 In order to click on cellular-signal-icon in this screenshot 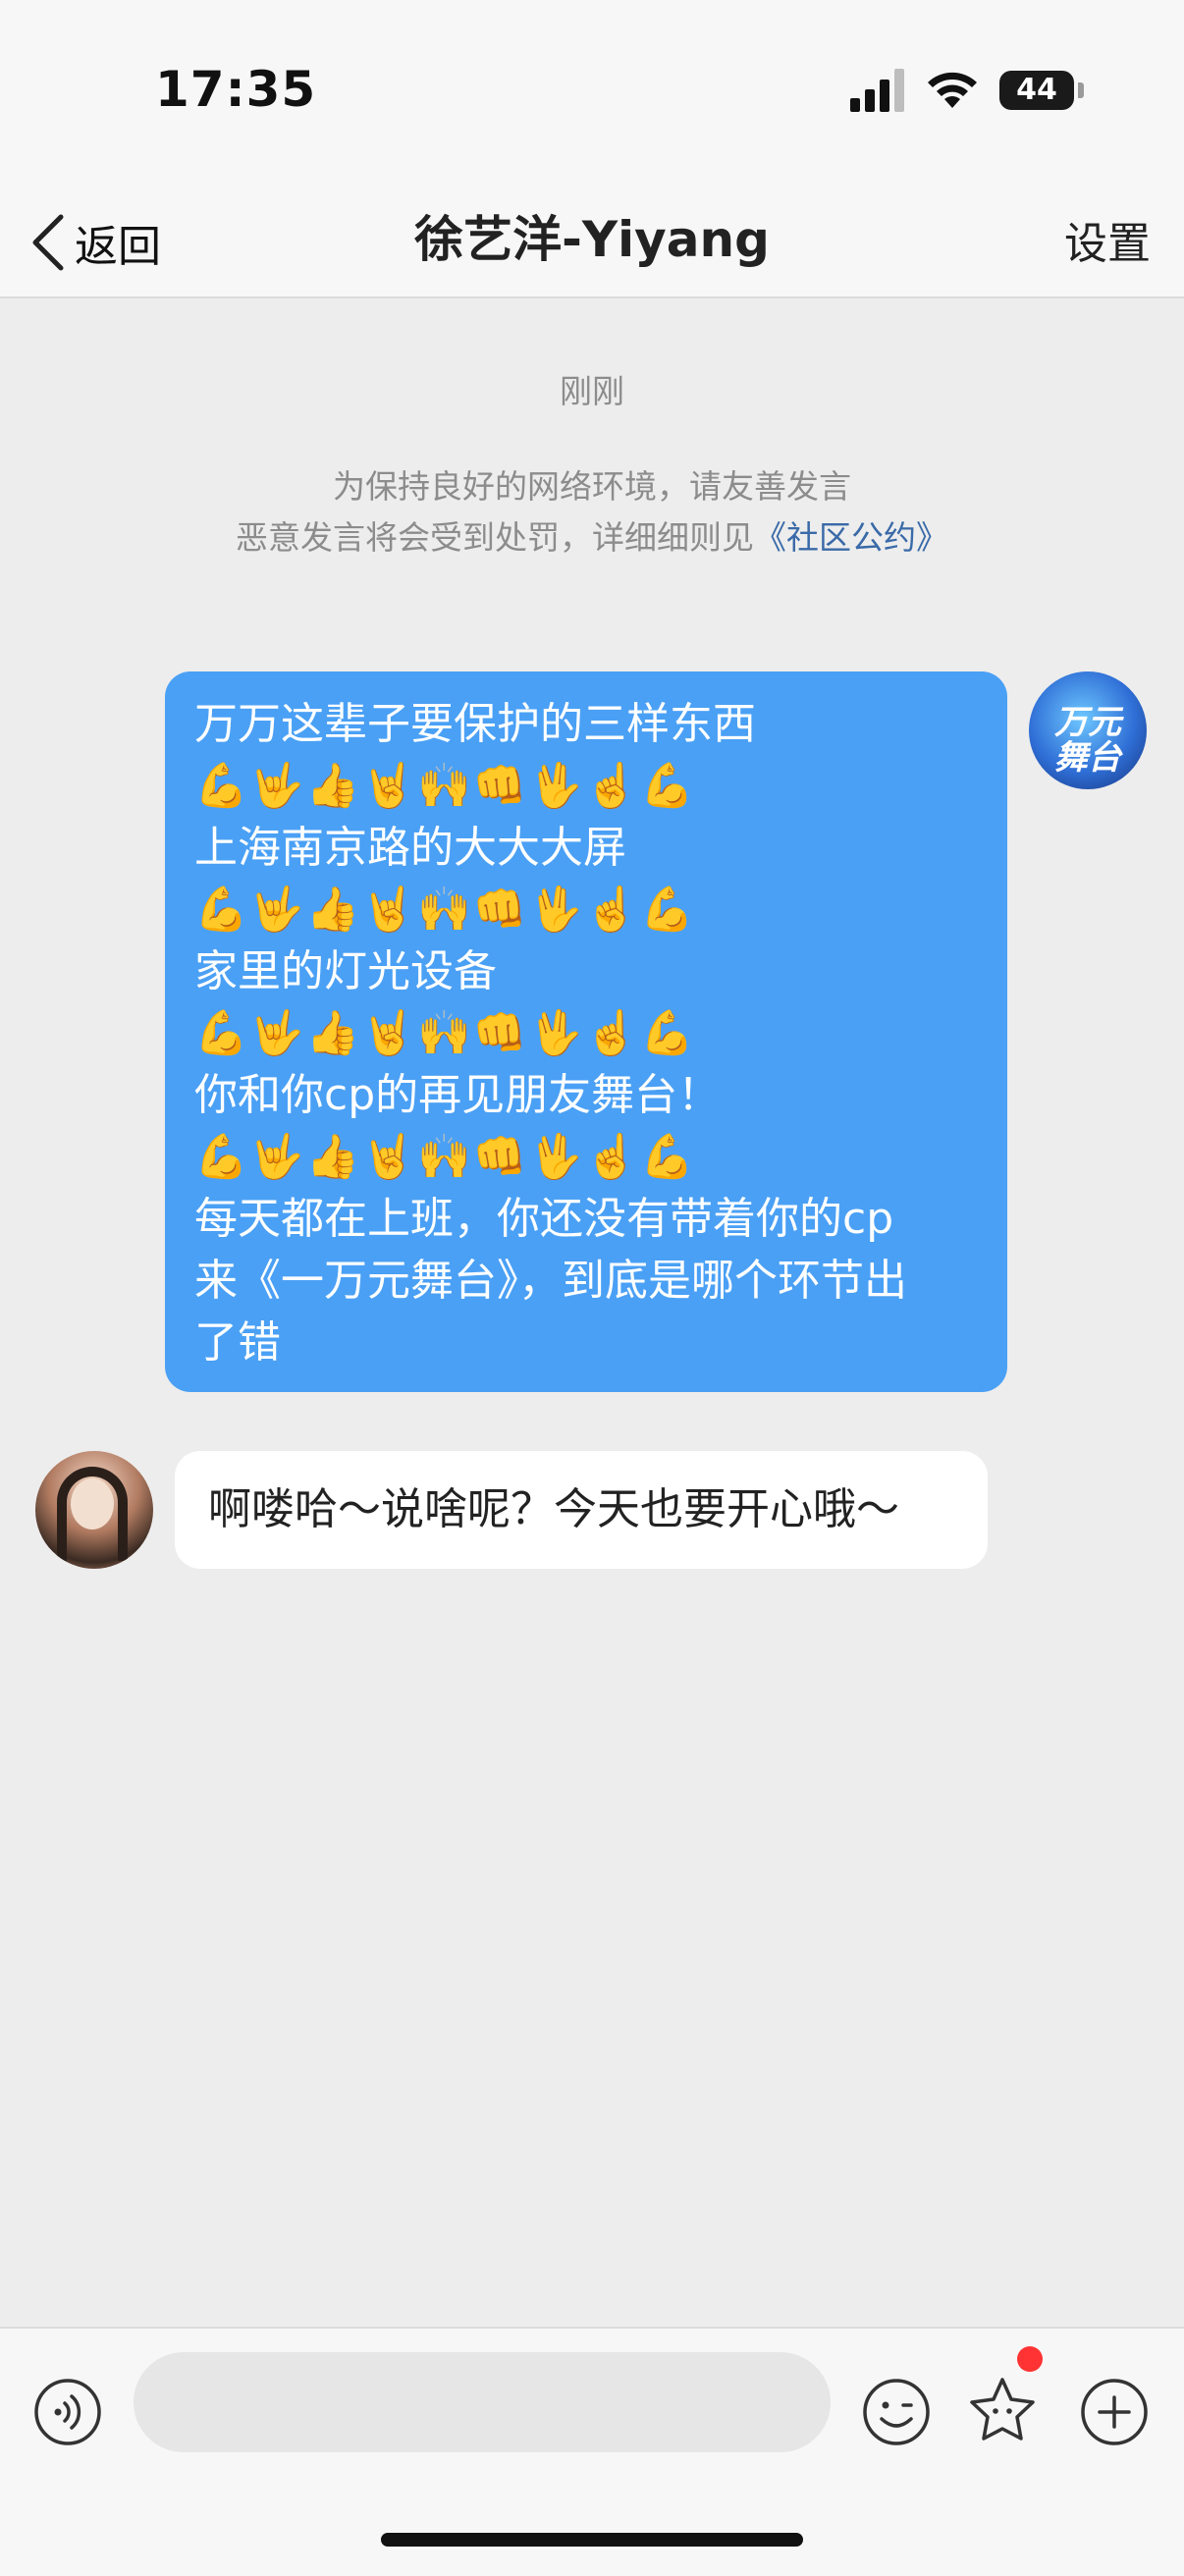, I will do `click(877, 90)`.